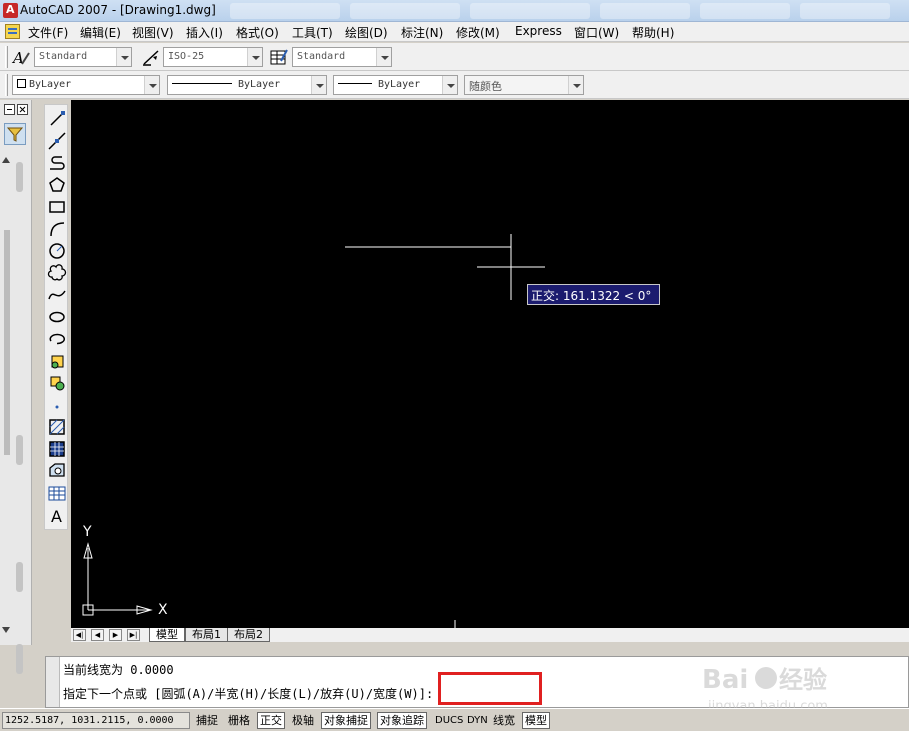  What do you see at coordinates (50, 84) in the screenshot?
I see `layer-color-value: ByLayer` at bounding box center [50, 84].